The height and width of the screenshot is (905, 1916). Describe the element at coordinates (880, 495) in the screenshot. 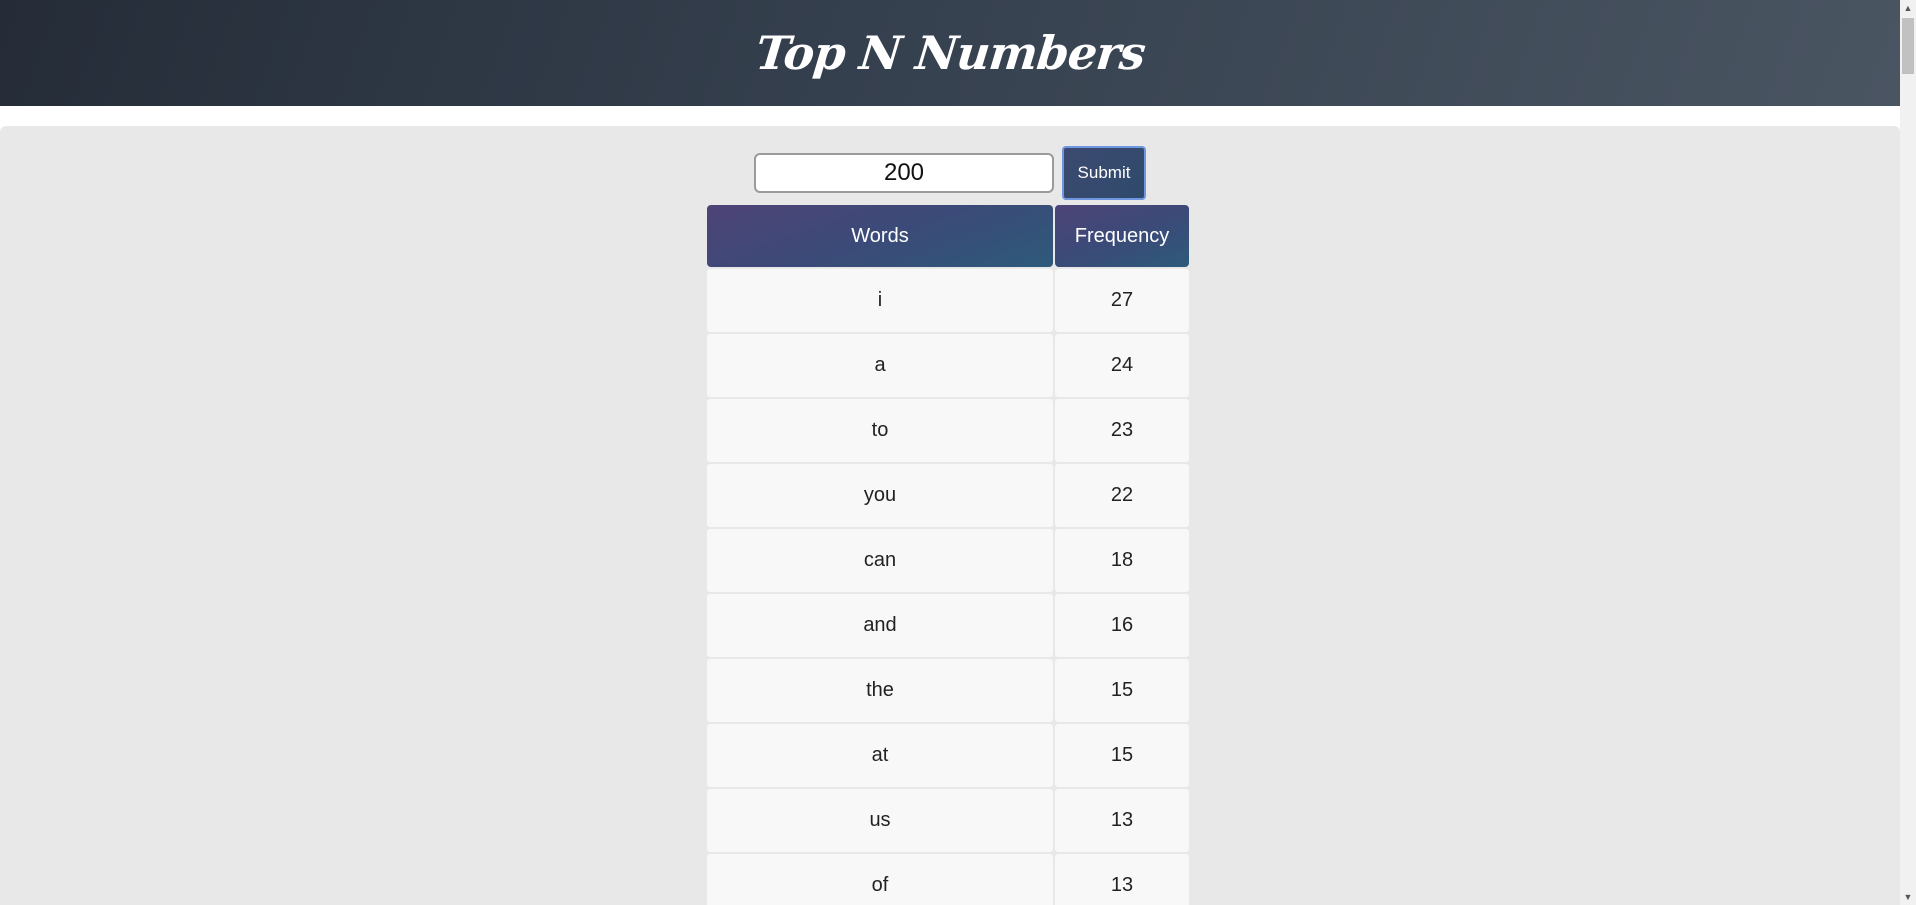

I see `word-cell: you` at that location.